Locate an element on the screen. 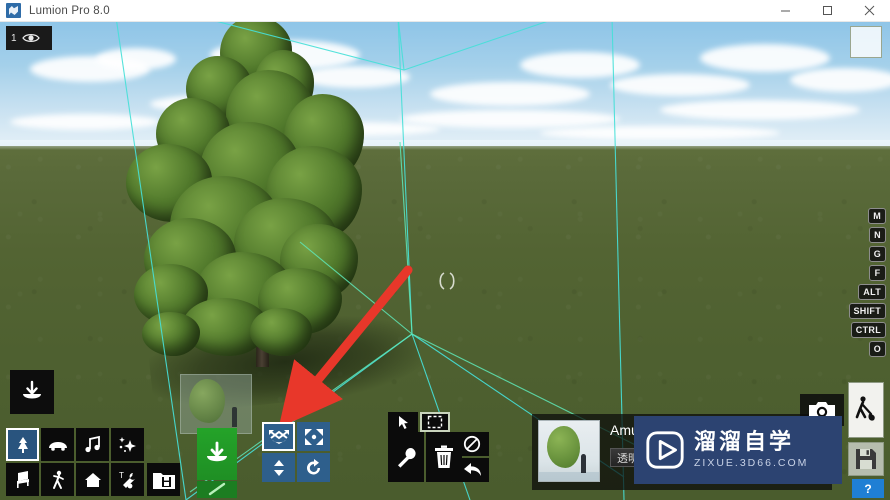 This screenshot has height=500, width=890. music-note-icon is located at coordinates (92, 443).